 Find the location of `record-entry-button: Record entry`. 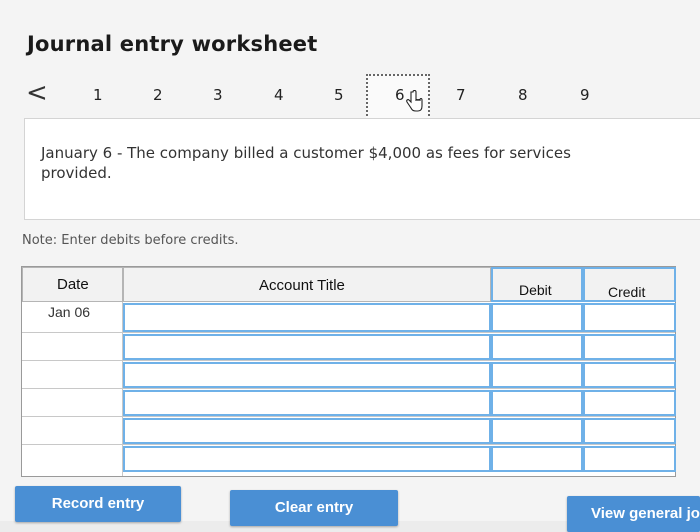

record-entry-button: Record entry is located at coordinates (98, 504).